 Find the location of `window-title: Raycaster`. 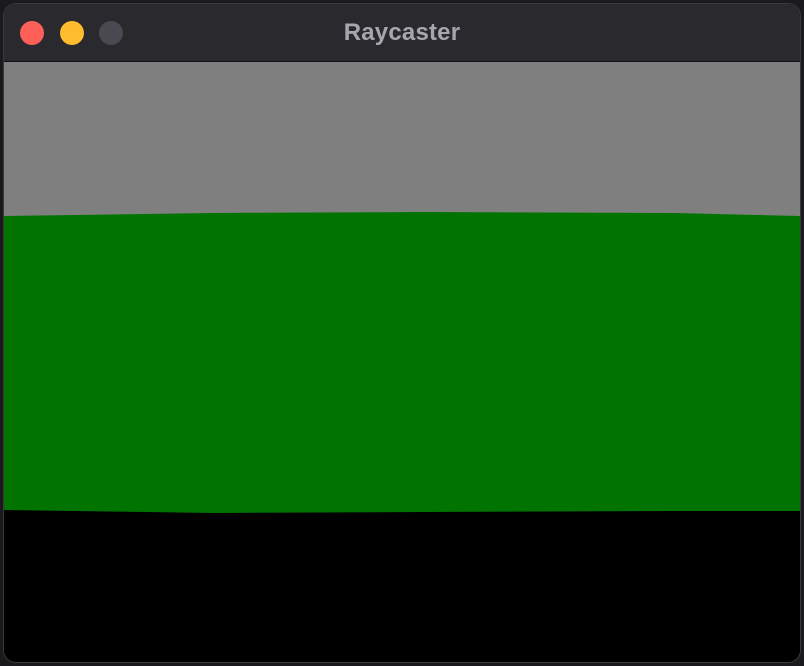

window-title: Raycaster is located at coordinates (402, 32).